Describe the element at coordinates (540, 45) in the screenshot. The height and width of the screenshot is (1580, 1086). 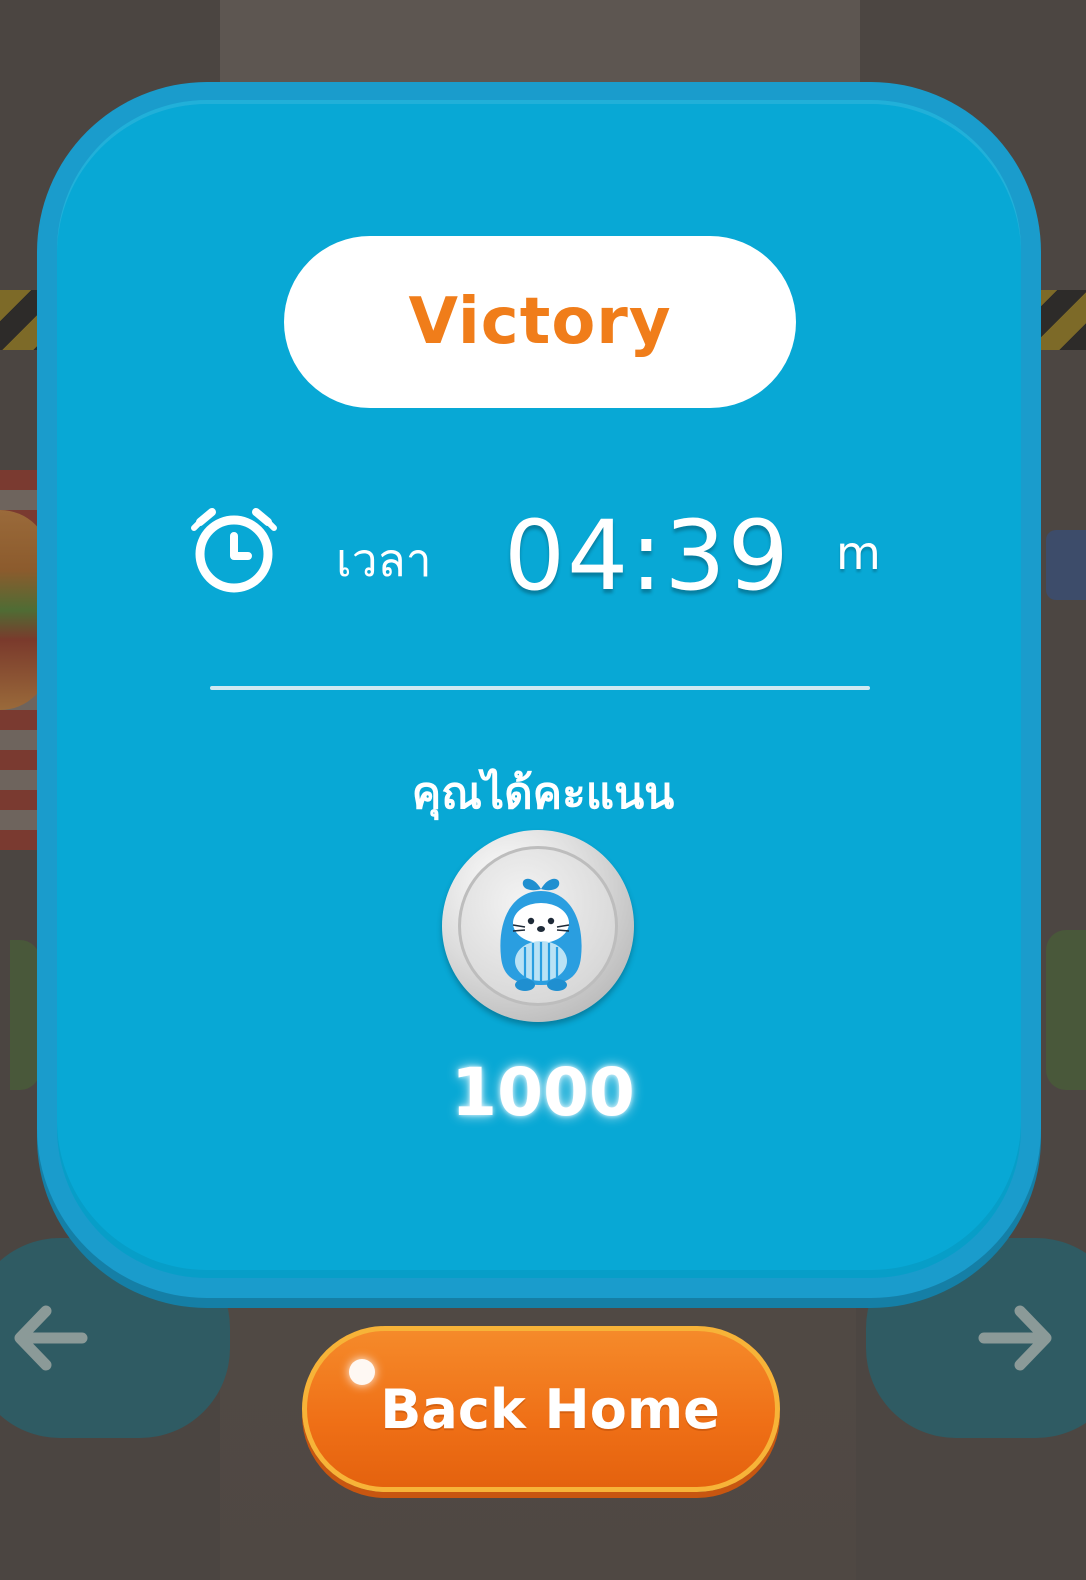
I see `background-top-panel` at that location.